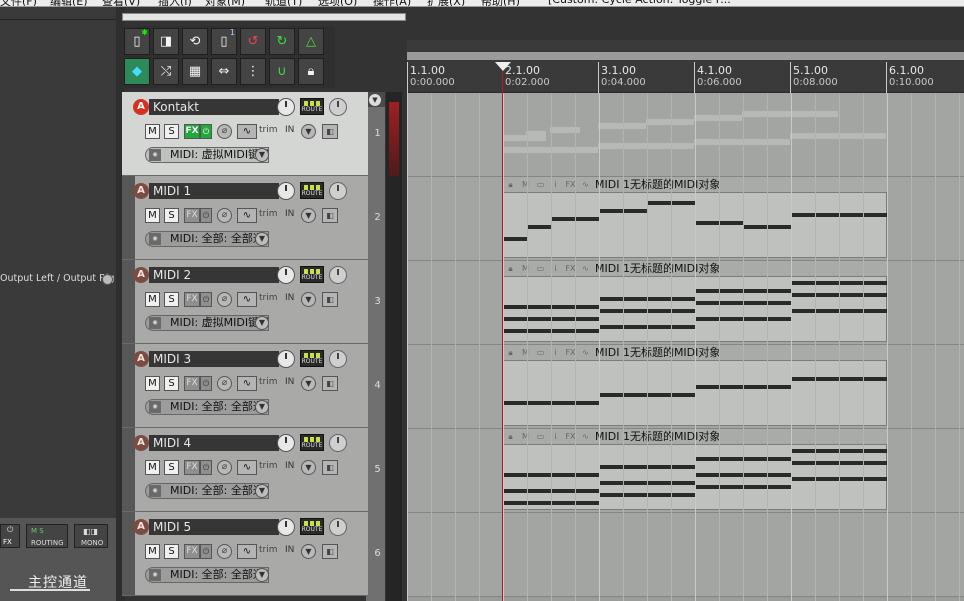  Describe the element at coordinates (337, 3) in the screenshot. I see `menu-item: 选项(O)` at that location.